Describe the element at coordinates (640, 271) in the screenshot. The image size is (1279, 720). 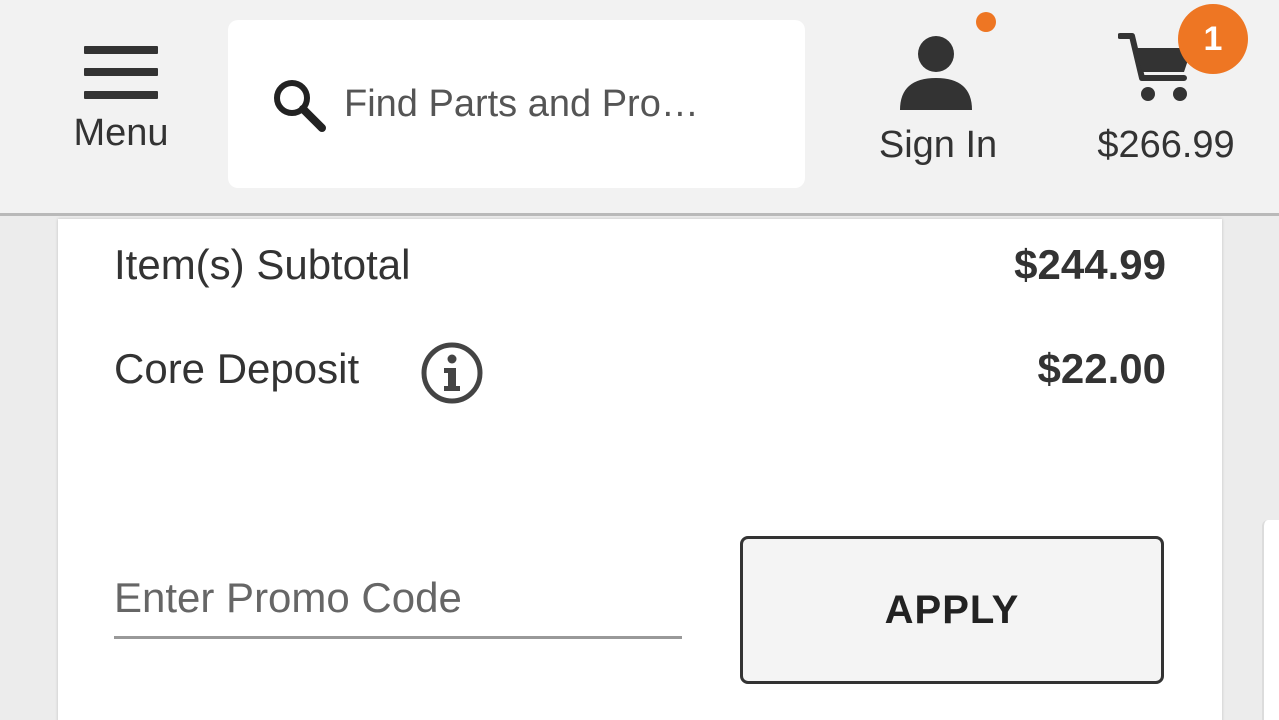
I see `subtotal-row: Item(s) Subtotal $244.99` at that location.